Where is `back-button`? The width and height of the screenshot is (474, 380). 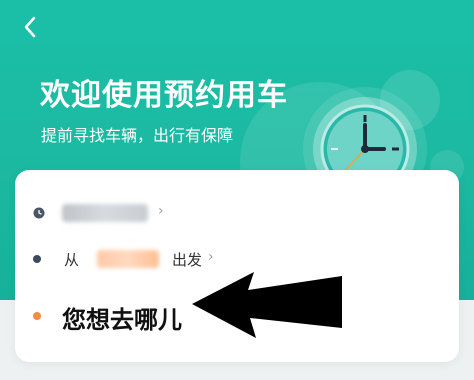 back-button is located at coordinates (30, 27).